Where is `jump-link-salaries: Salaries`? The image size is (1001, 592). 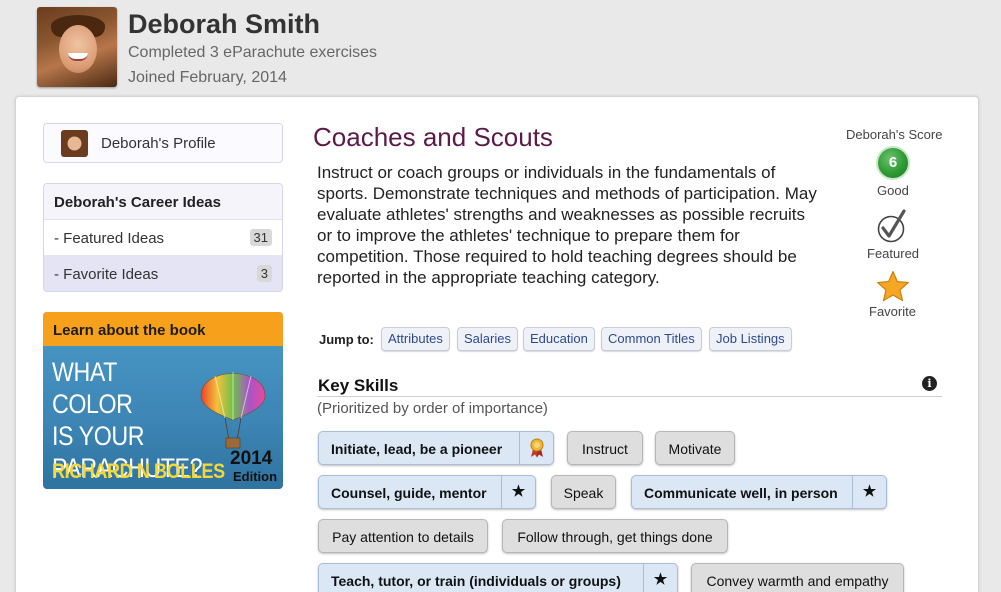 jump-link-salaries: Salaries is located at coordinates (487, 339).